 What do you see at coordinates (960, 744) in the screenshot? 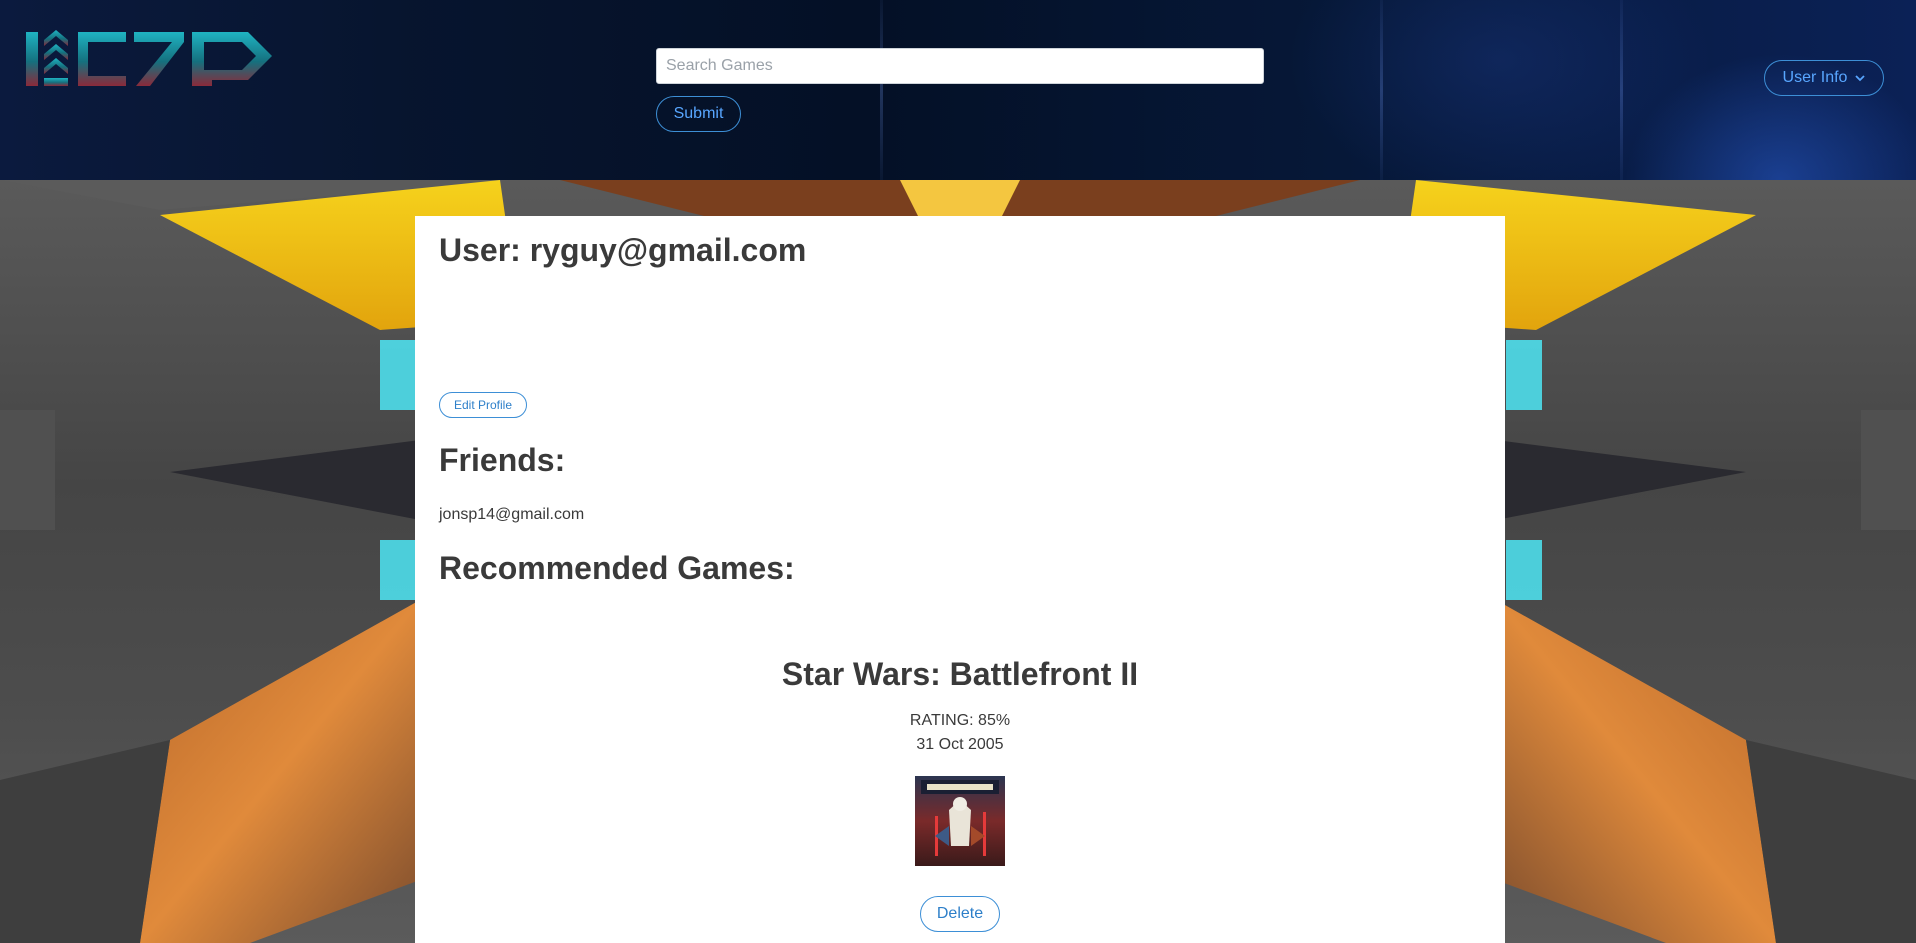
I see `game-release-date: 31 Oct 2005` at bounding box center [960, 744].